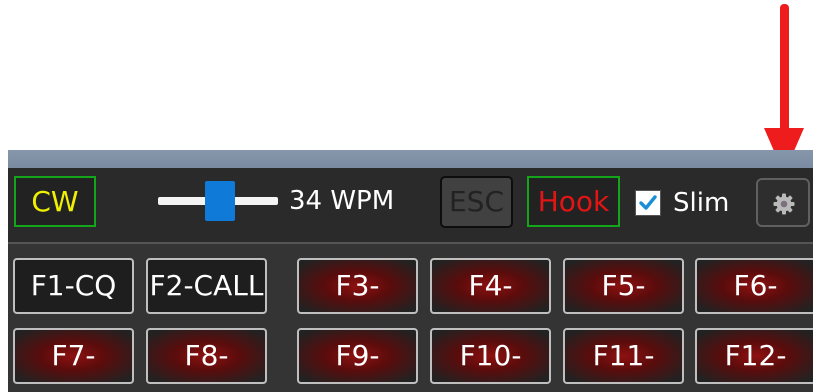 The height and width of the screenshot is (392, 813). Describe the element at coordinates (623, 356) in the screenshot. I see `fkey-f11: F11-` at that location.